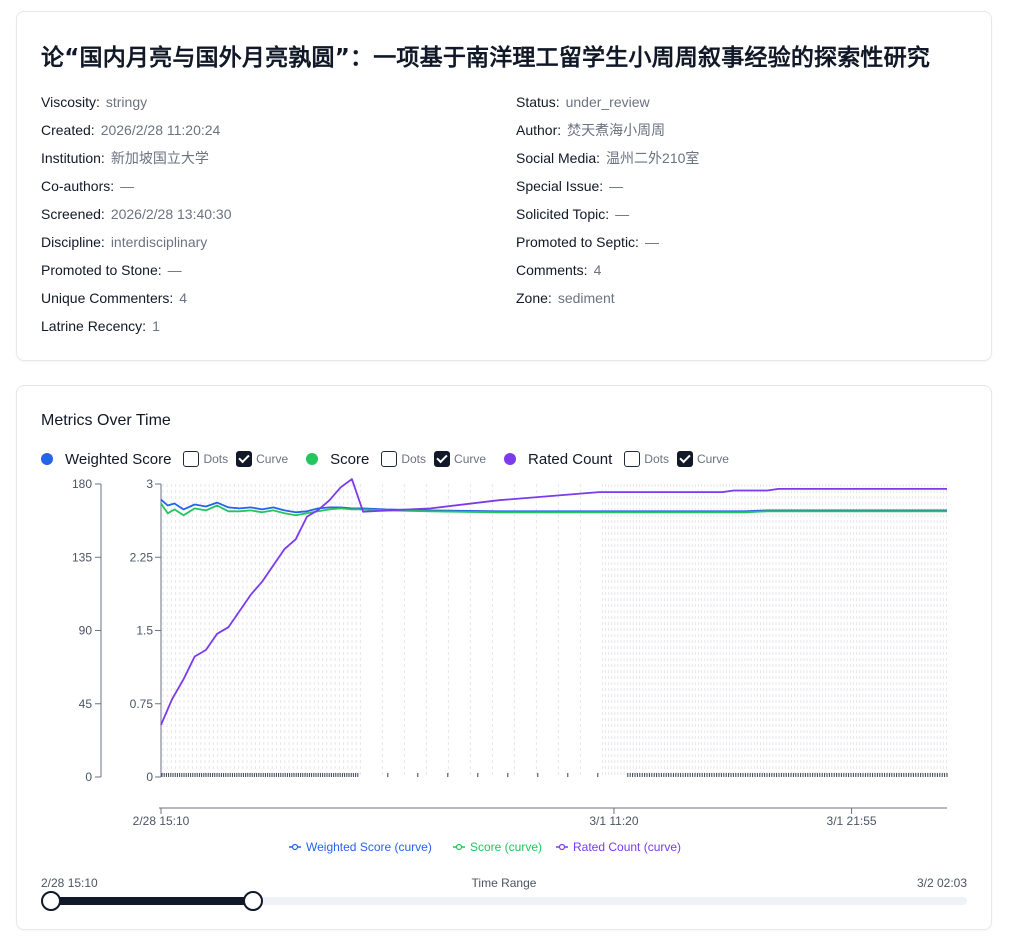 The height and width of the screenshot is (945, 1010). What do you see at coordinates (149, 777) in the screenshot?
I see `right-axis-tick-label: 0` at bounding box center [149, 777].